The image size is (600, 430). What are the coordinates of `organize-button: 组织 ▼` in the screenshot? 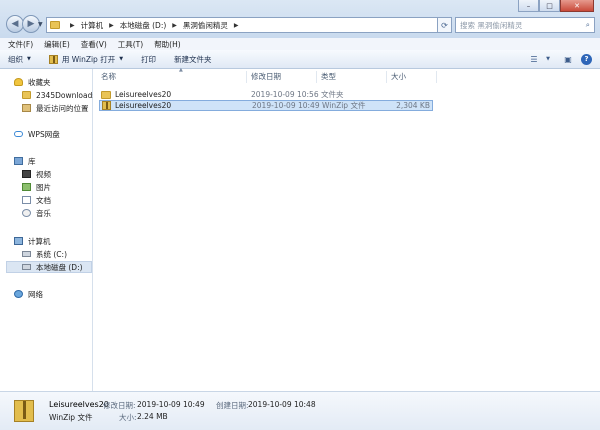 It's located at (19, 59).